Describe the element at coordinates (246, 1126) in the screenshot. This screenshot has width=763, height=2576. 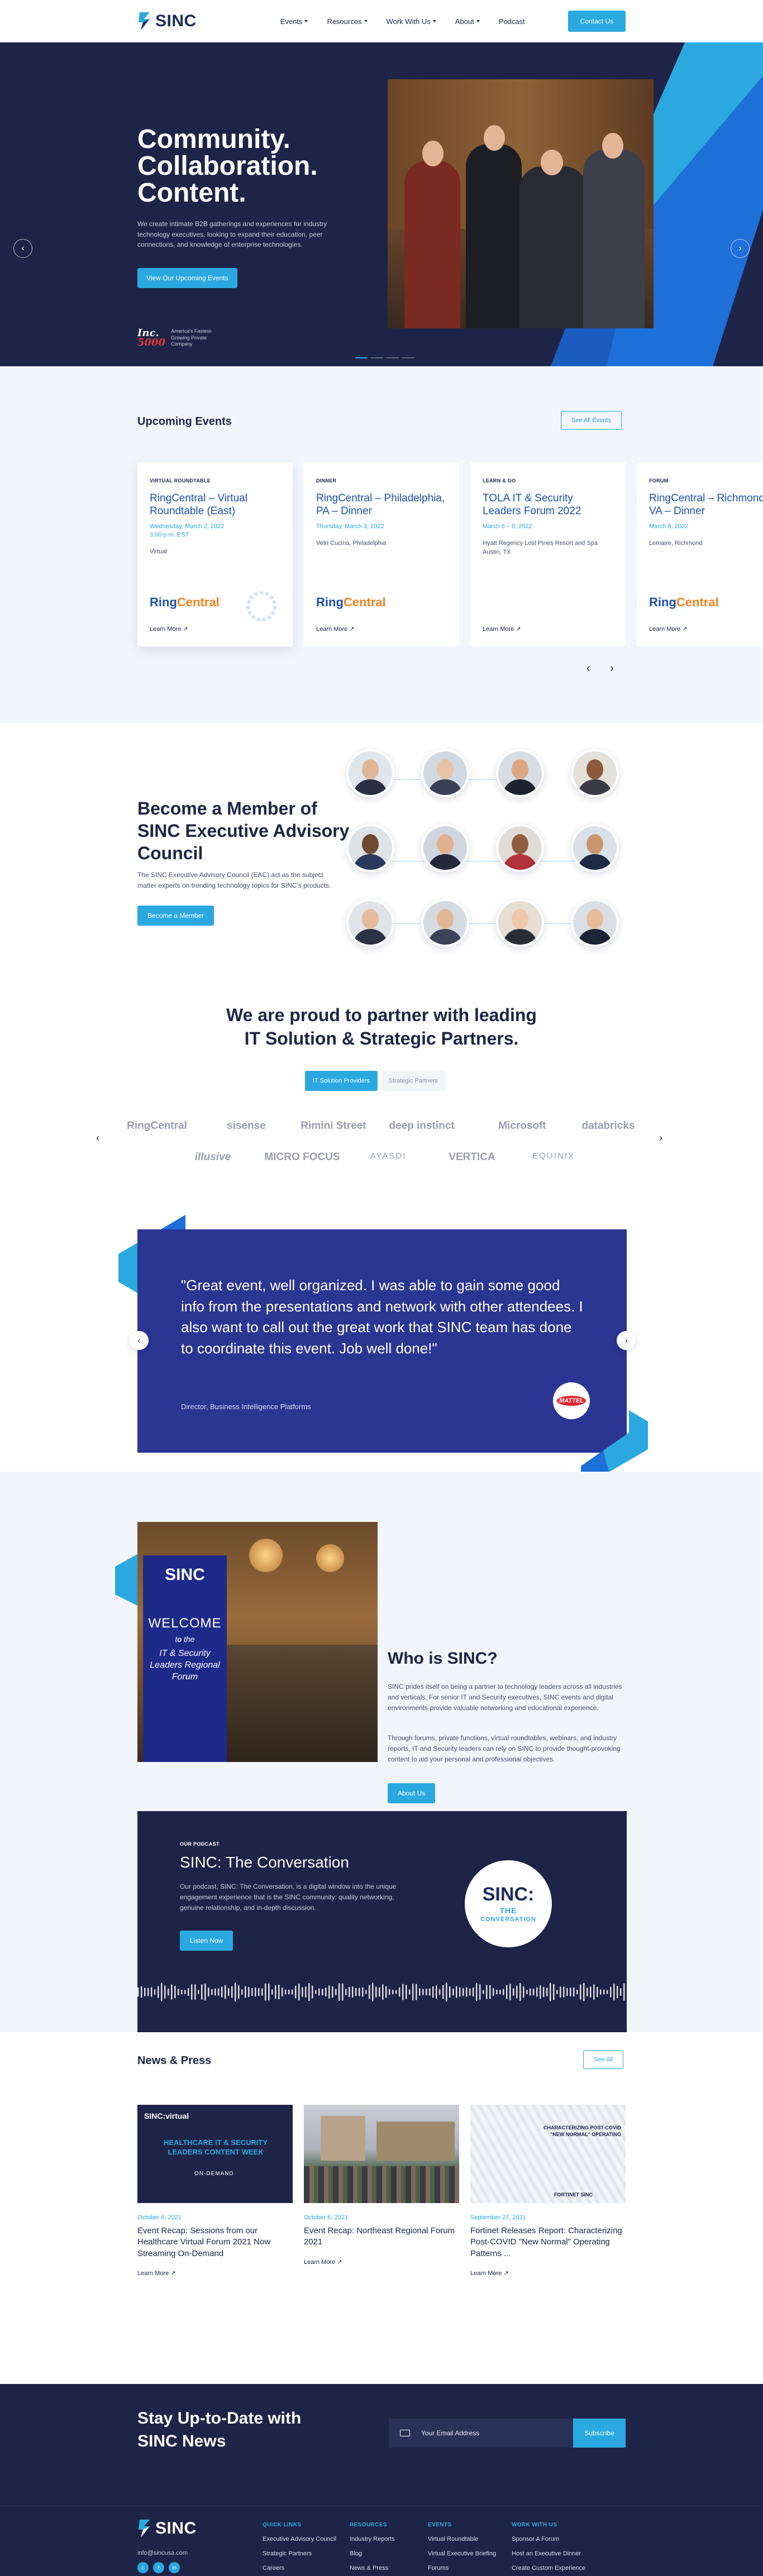
I see `partner-logo: sisense` at that location.